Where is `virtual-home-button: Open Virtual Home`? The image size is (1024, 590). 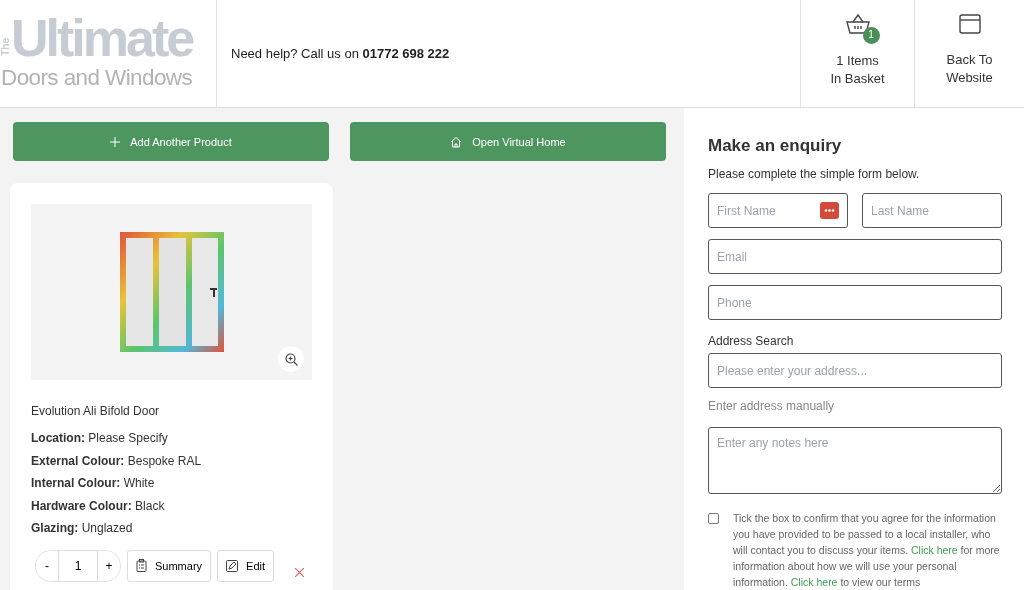 virtual-home-button: Open Virtual Home is located at coordinates (508, 141).